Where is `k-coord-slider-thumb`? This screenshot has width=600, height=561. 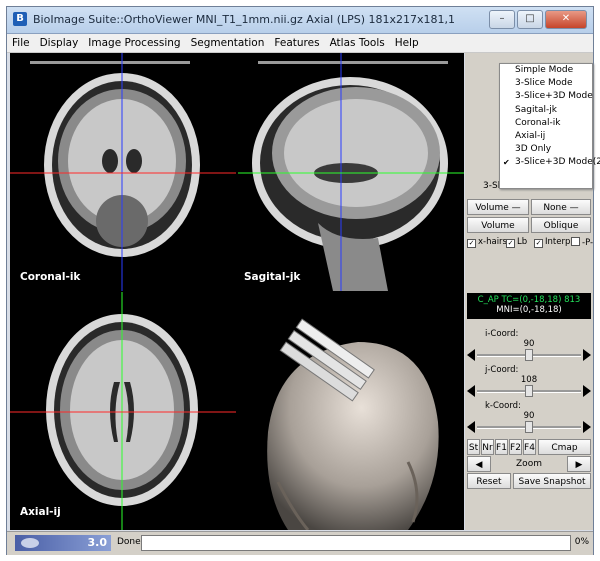
k-coord-slider-thumb is located at coordinates (529, 427).